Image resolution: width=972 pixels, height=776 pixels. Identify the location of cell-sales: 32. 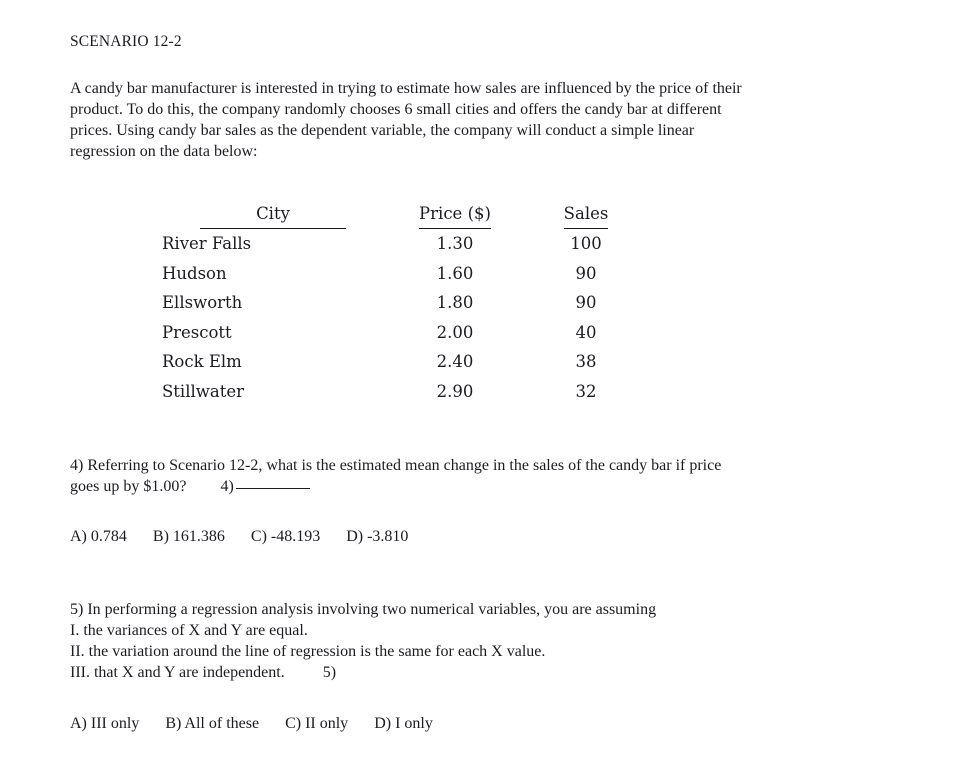
(586, 391).